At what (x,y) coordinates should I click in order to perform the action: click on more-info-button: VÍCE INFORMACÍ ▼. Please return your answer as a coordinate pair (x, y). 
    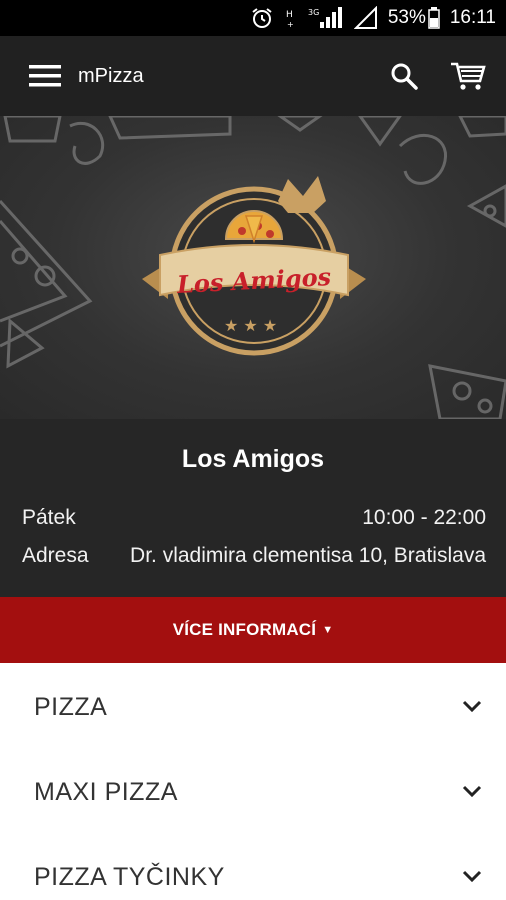
    Looking at the image, I should click on (253, 630).